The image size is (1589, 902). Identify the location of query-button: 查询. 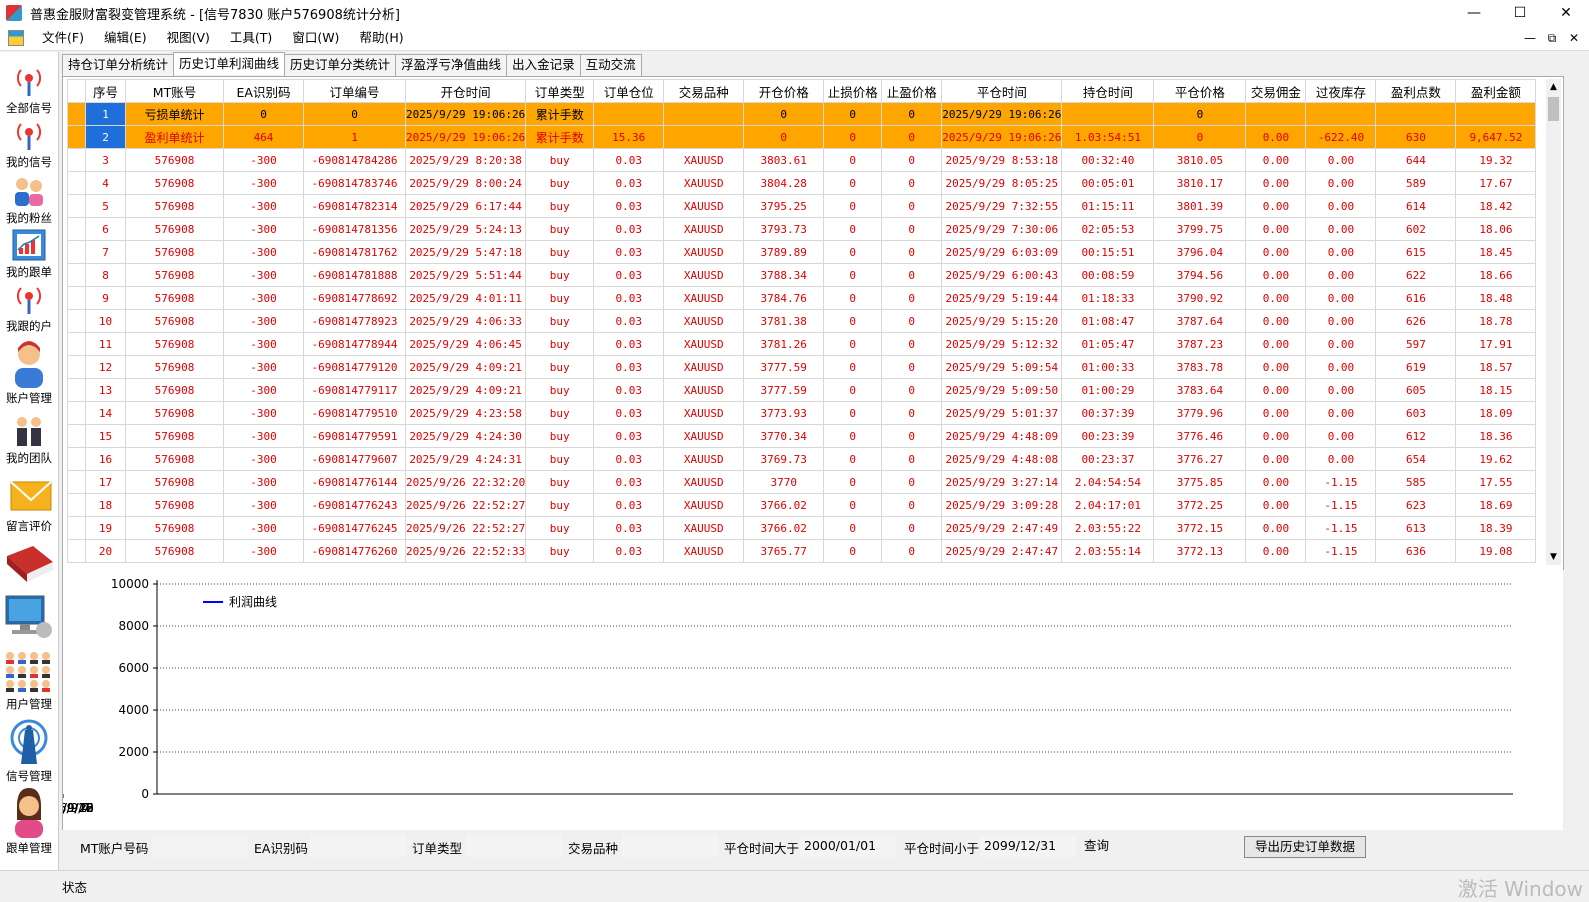
(1098, 846).